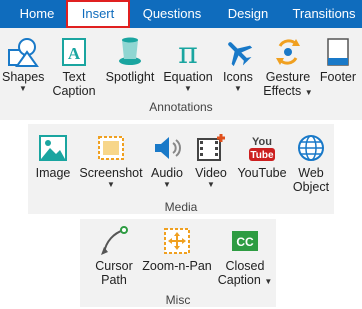  What do you see at coordinates (245, 273) in the screenshot?
I see `closed-caption-label: Closed Caption ▼` at bounding box center [245, 273].